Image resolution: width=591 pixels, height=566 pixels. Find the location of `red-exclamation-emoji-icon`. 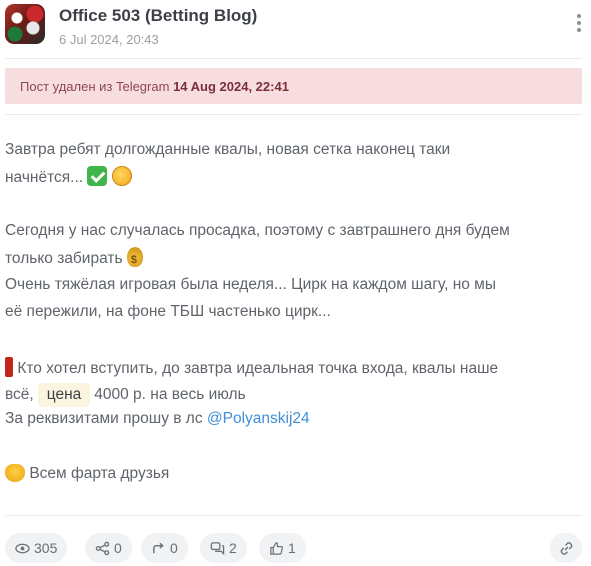

red-exclamation-emoji-icon is located at coordinates (9, 367).